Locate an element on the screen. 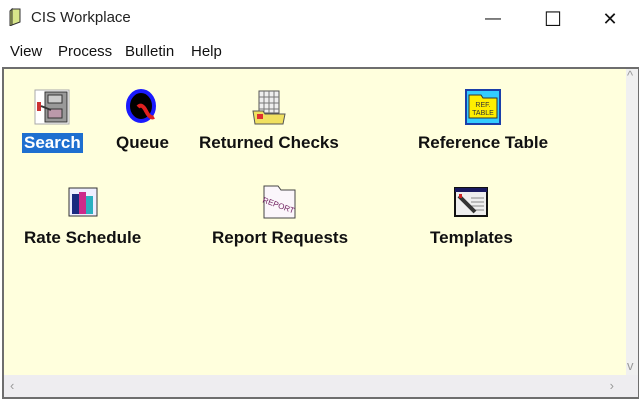 The image size is (640, 400). binders-icon is located at coordinates (83, 202).